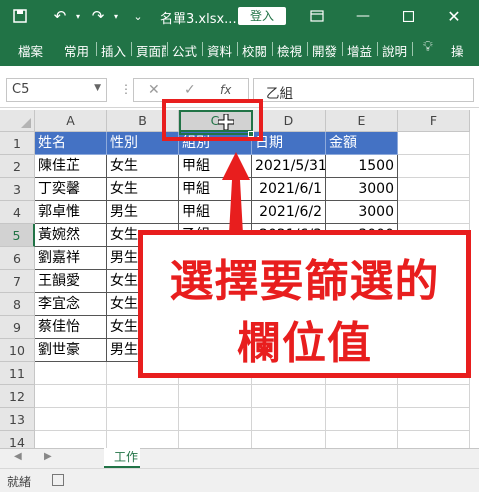  I want to click on cell-f13, so click(434, 419).